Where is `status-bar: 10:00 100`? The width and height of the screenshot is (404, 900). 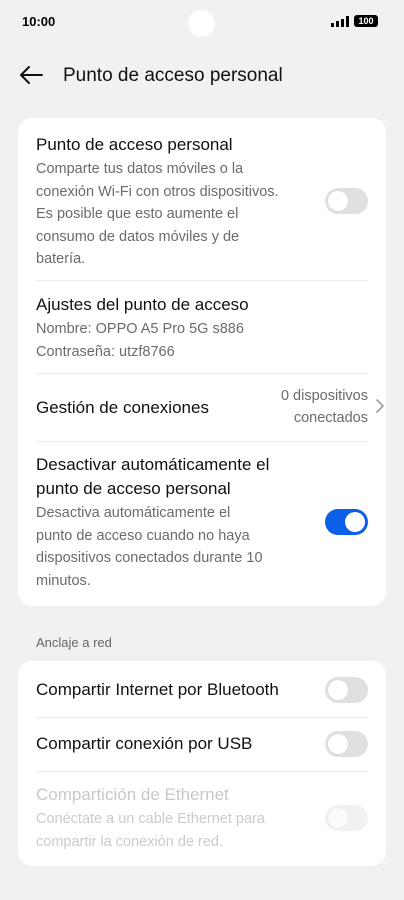
status-bar: 10:00 100 is located at coordinates (202, 22).